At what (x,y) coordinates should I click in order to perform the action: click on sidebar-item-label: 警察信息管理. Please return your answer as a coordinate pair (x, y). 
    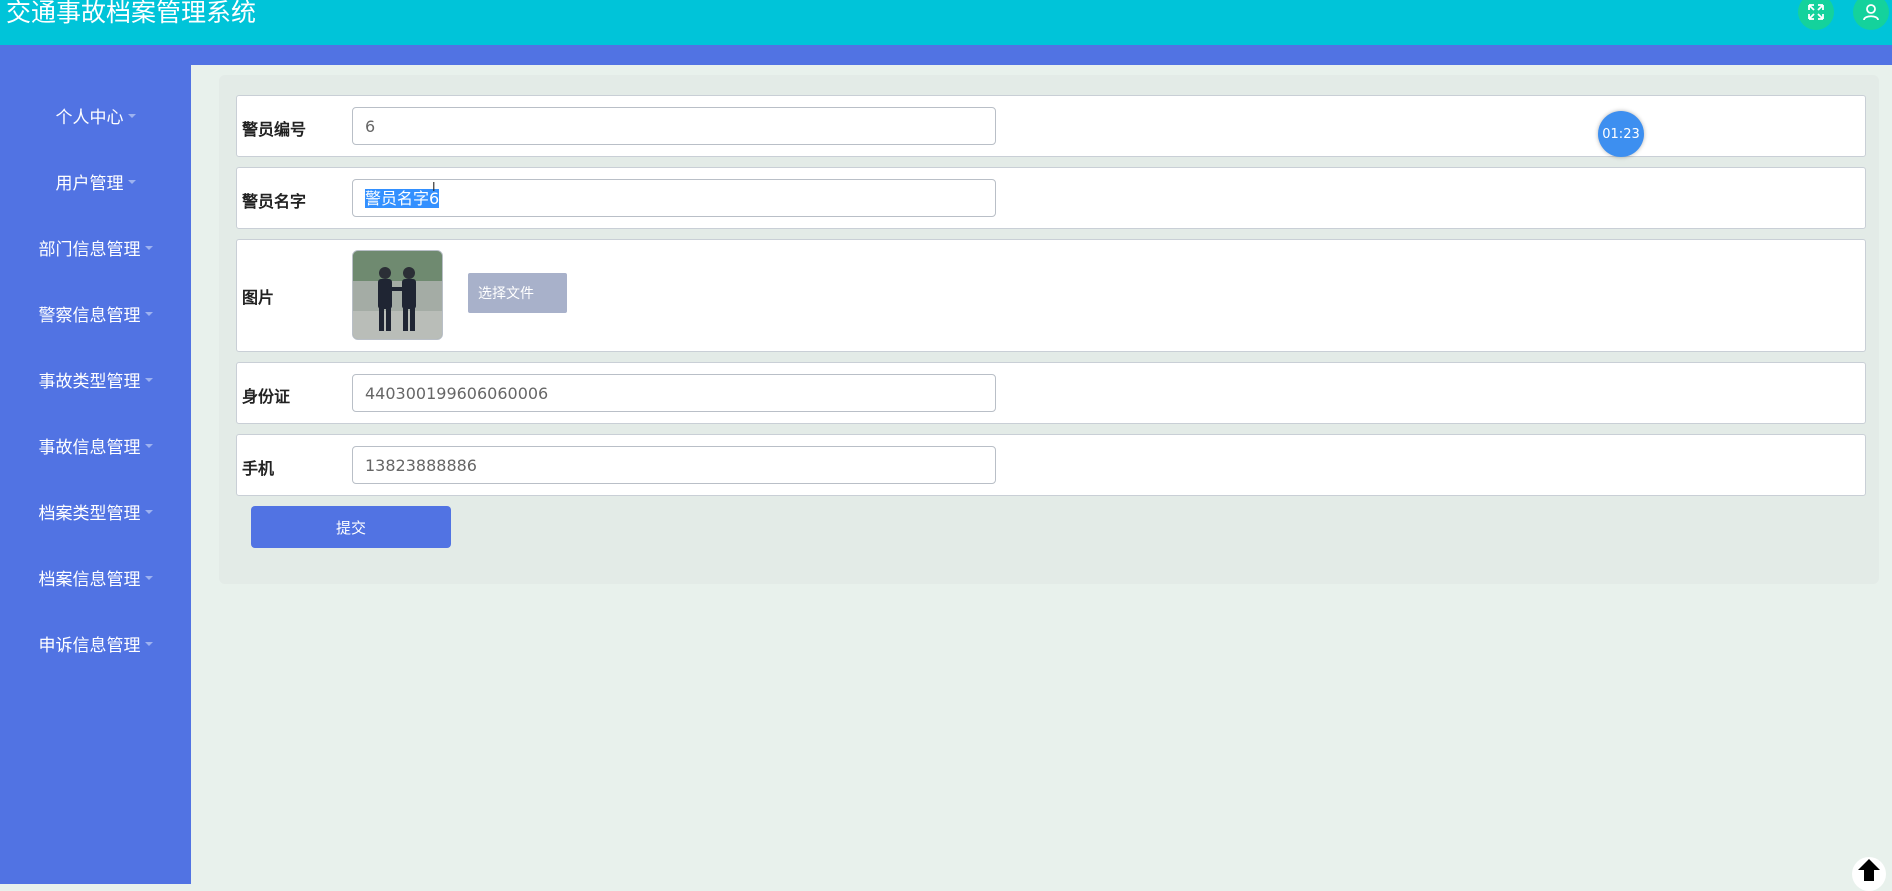
    Looking at the image, I should click on (89, 315).